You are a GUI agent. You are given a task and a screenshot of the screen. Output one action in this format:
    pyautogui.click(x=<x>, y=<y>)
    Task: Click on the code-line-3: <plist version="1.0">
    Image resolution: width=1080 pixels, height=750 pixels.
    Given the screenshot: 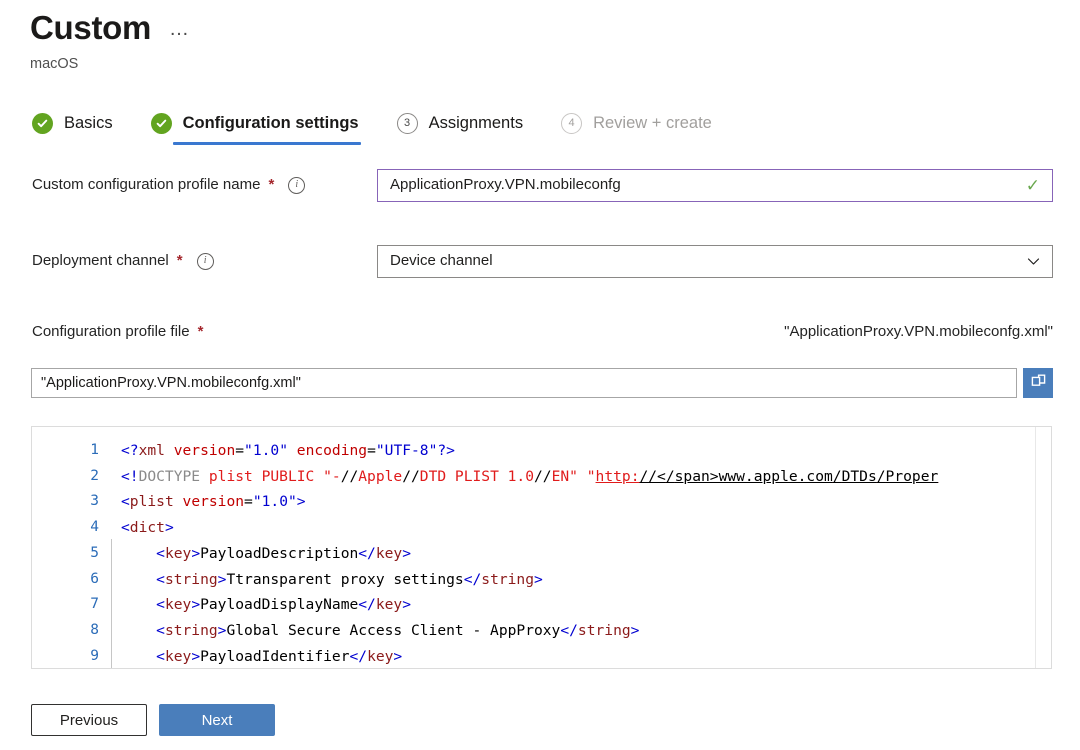 What is the action you would take?
    pyautogui.click(x=213, y=502)
    